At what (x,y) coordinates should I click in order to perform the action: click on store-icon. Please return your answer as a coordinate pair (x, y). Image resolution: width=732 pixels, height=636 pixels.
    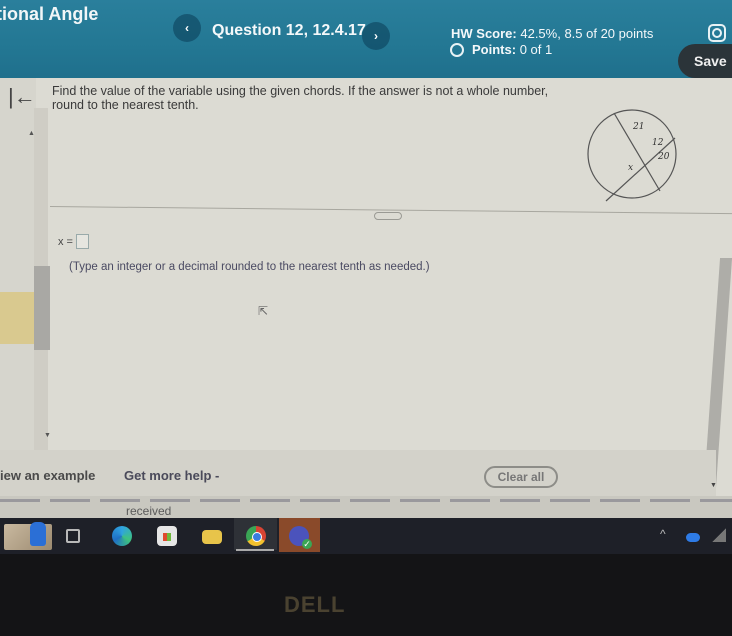
    Looking at the image, I should click on (167, 536).